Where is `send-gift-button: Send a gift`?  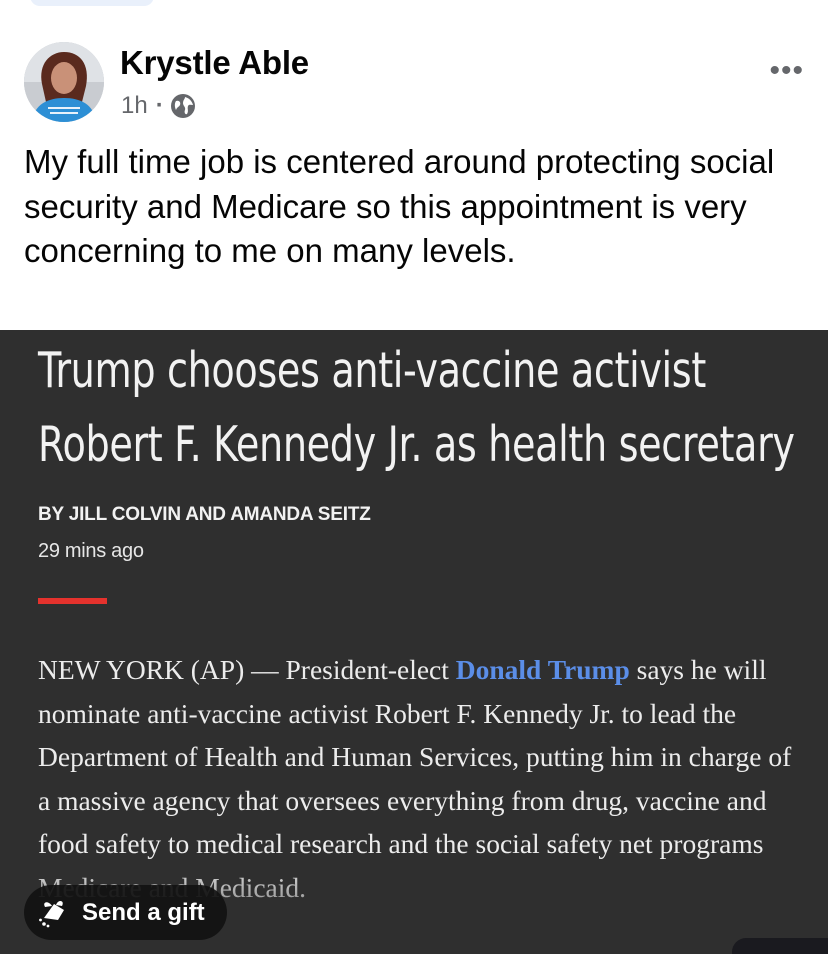 send-gift-button: Send a gift is located at coordinates (125, 912).